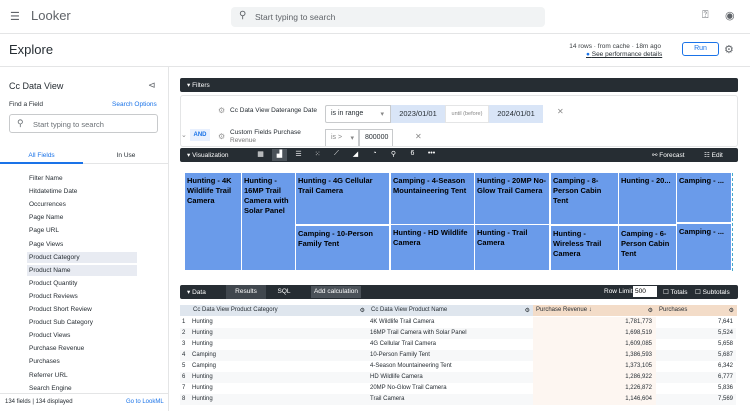  I want to click on field-item: Product Quantity, so click(82, 283).